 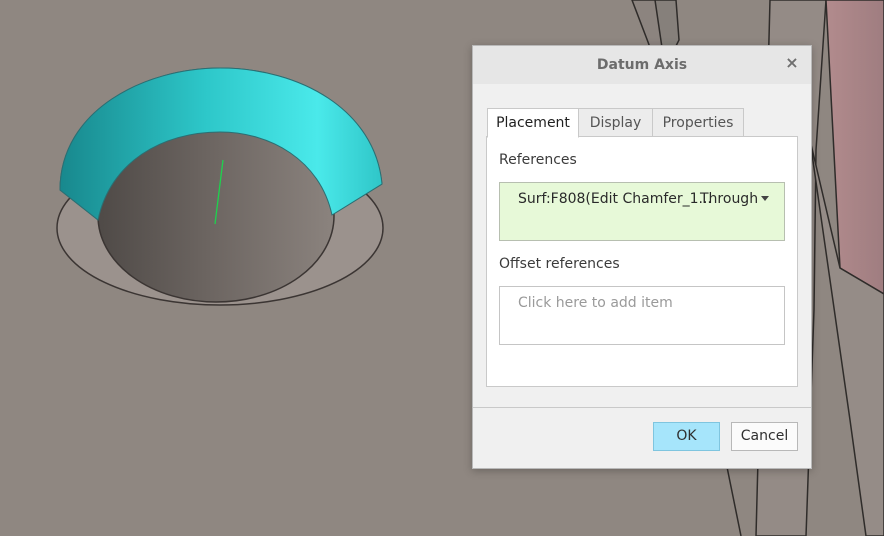 I want to click on references-label: References, so click(x=538, y=160).